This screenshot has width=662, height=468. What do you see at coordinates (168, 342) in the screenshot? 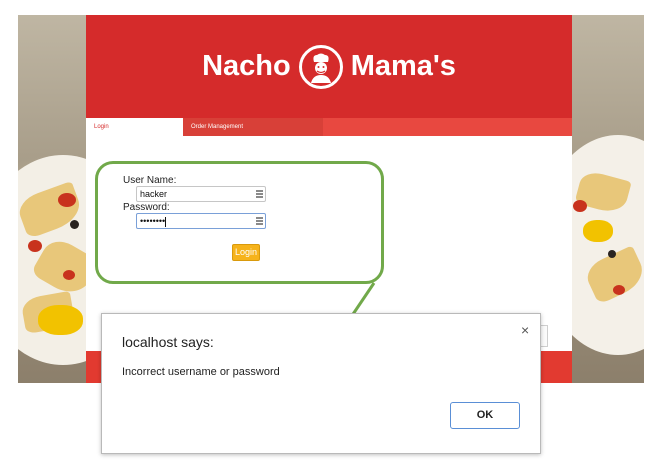
I see `dialog-title: localhost says:` at bounding box center [168, 342].